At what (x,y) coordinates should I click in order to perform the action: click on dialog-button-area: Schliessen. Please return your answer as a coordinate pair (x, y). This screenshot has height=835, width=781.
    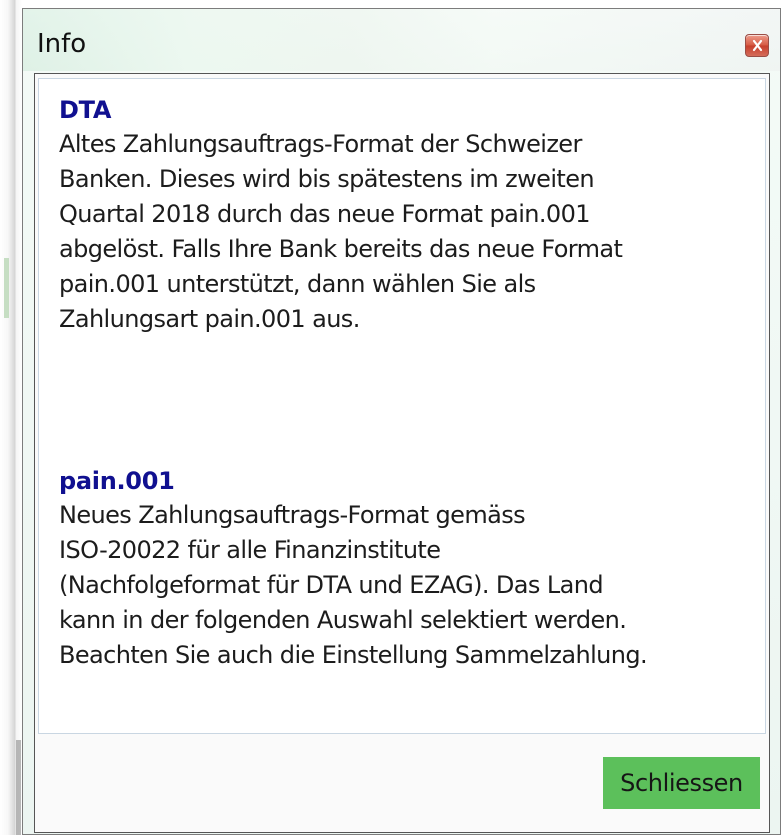
    Looking at the image, I should click on (402, 784).